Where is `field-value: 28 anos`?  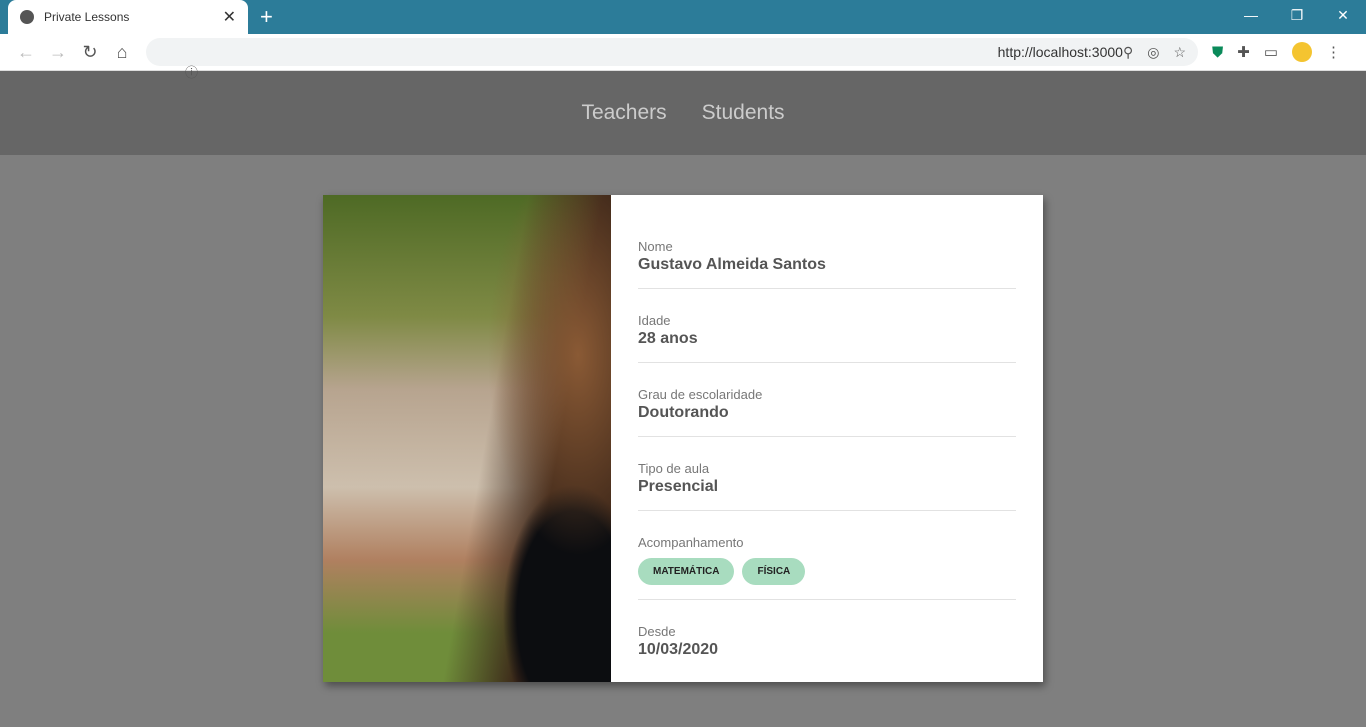
field-value: 28 anos is located at coordinates (668, 338).